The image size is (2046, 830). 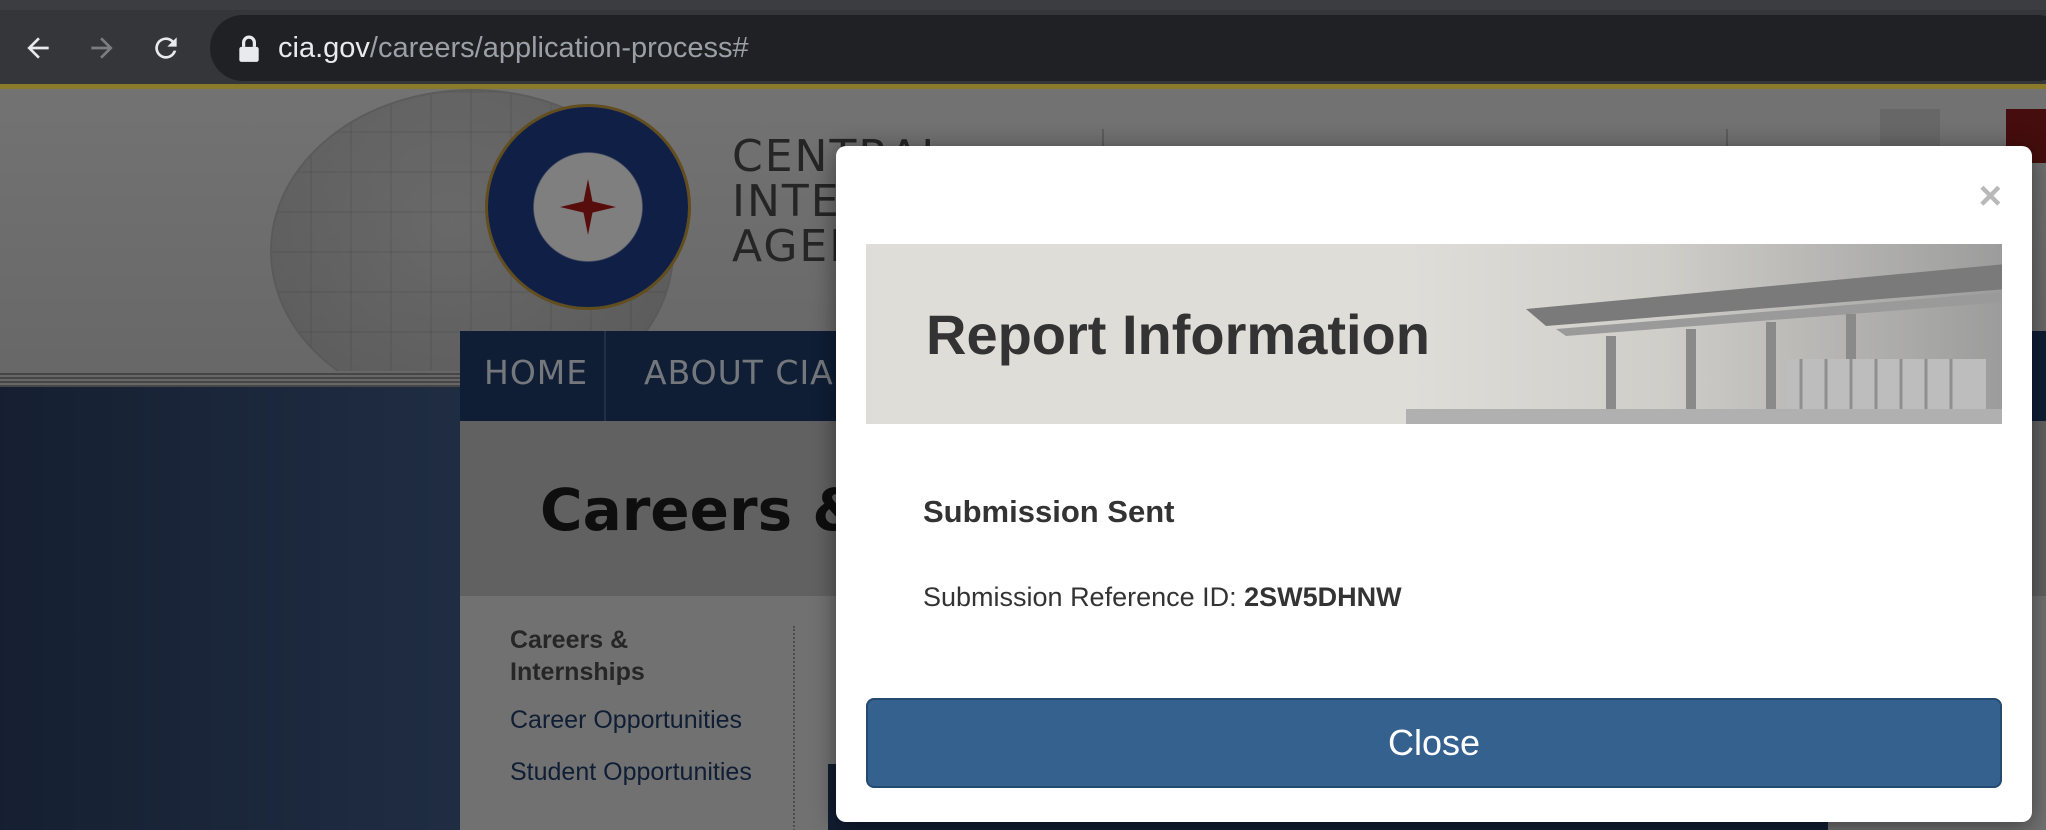 I want to click on reload-button, so click(x=166, y=48).